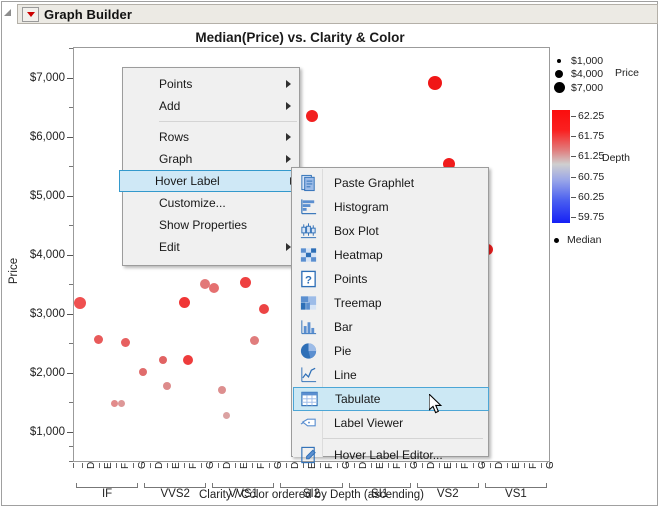 The height and width of the screenshot is (509, 661). Describe the element at coordinates (391, 399) in the screenshot. I see `submenu-item-tabulate: Tabulate` at that location.